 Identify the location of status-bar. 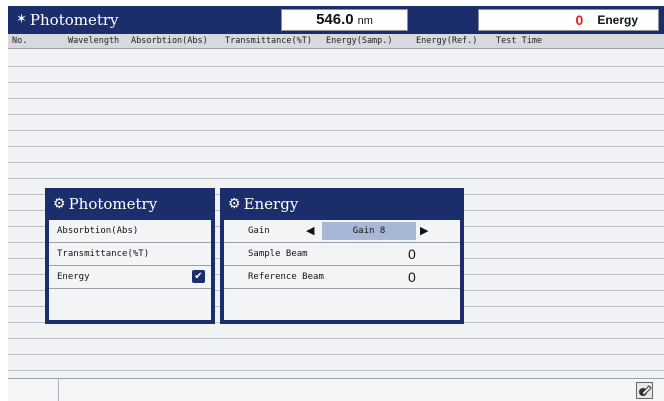
(336, 389).